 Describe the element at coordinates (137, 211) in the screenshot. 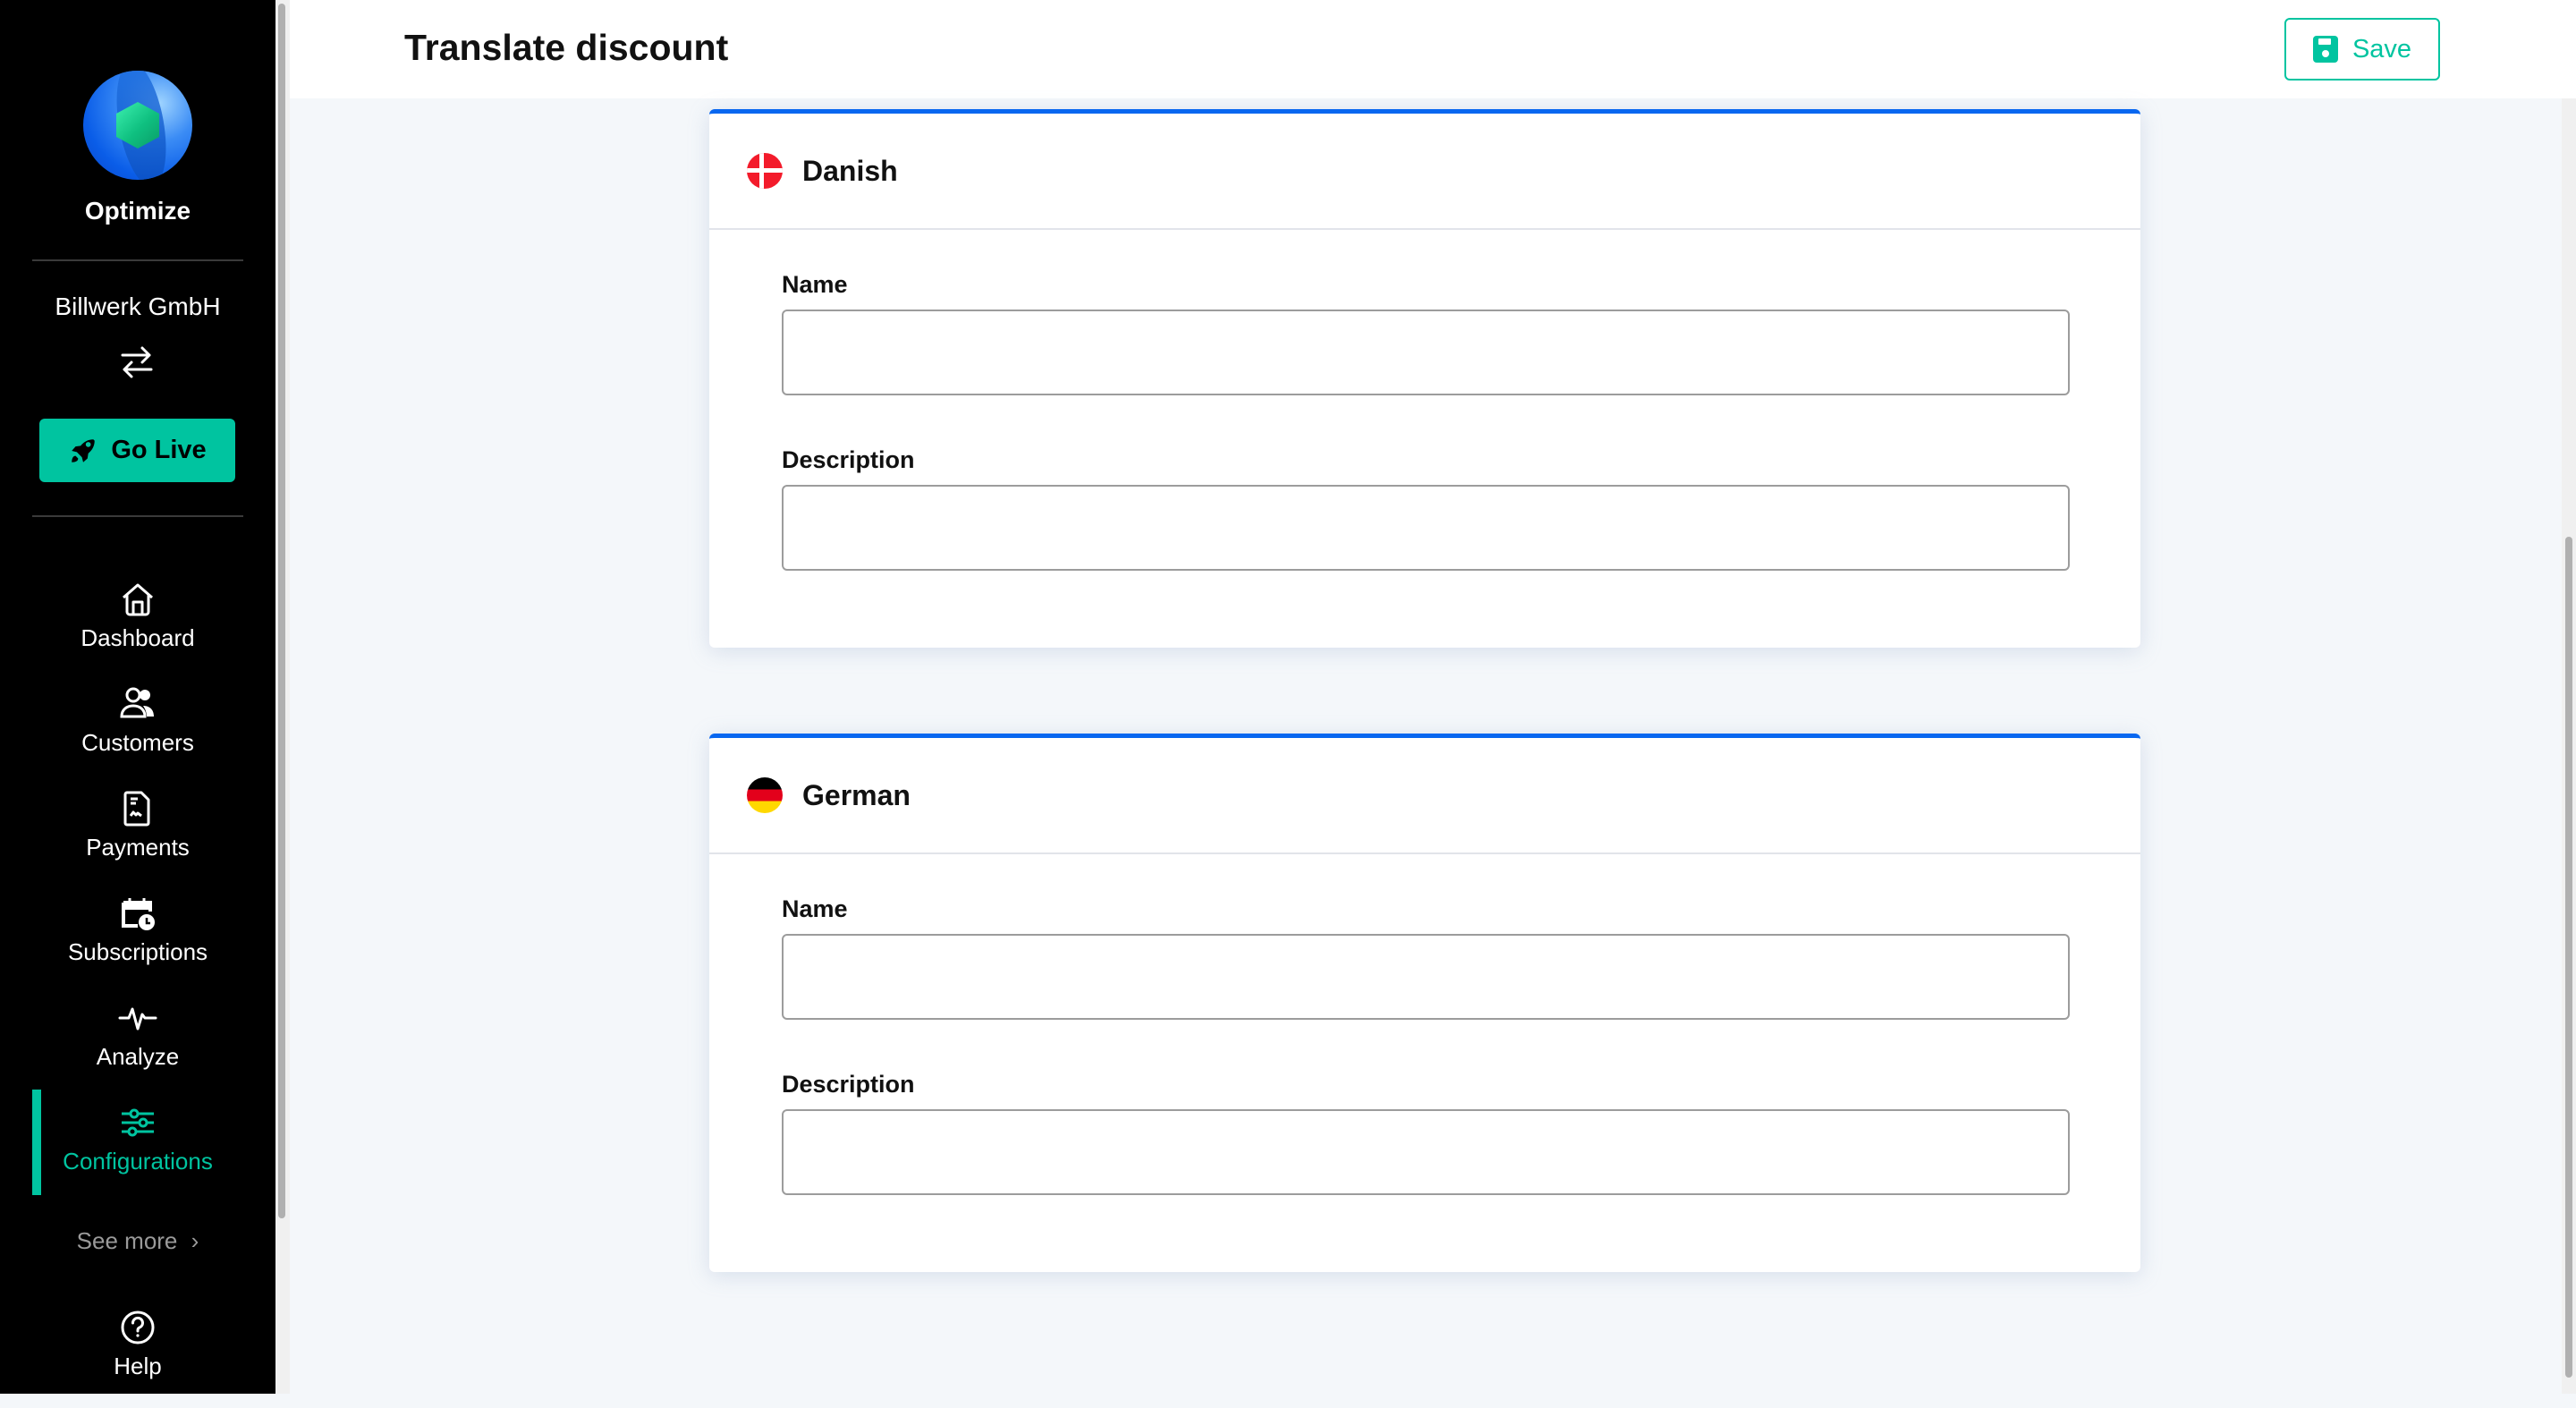

I see `brand-name: Optimize` at that location.